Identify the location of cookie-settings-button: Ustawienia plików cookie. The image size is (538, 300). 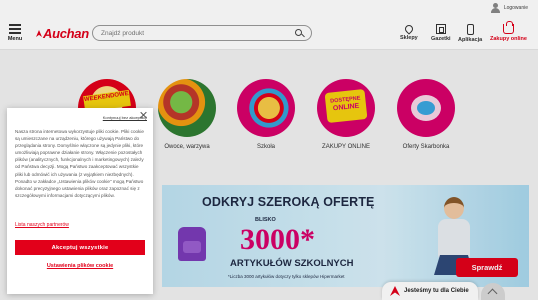
(80, 266).